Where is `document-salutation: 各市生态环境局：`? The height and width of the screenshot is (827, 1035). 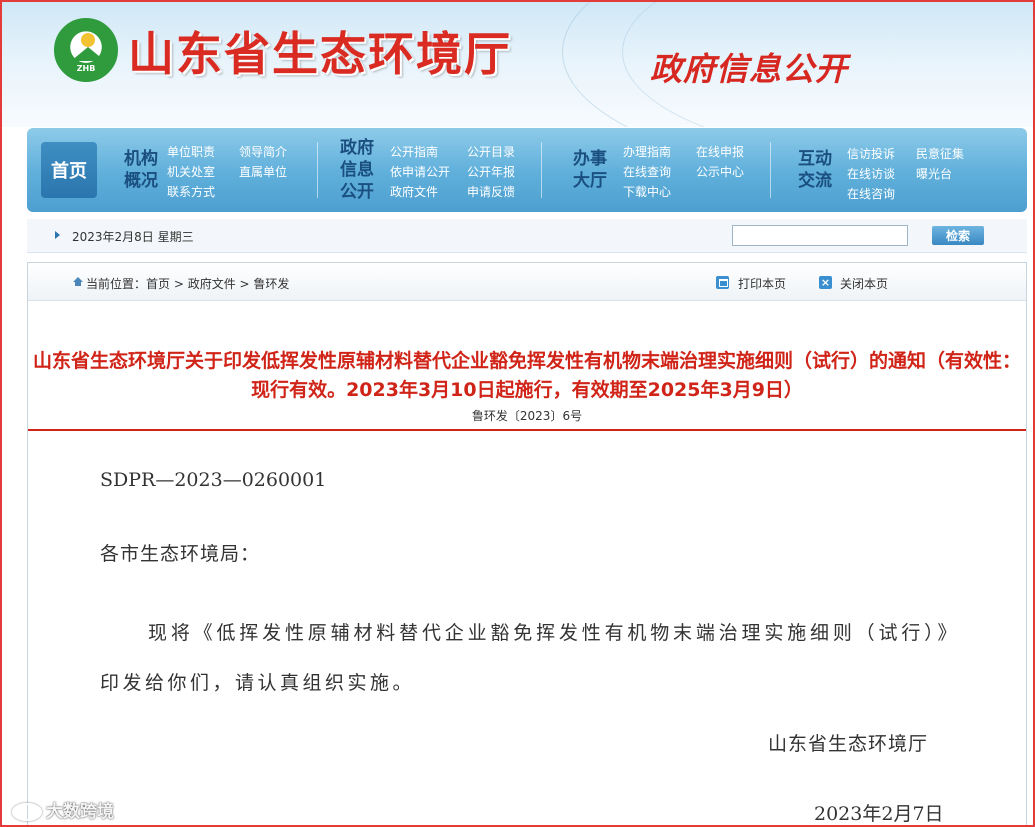
document-salutation: 各市生态环境局： is located at coordinates (180, 554).